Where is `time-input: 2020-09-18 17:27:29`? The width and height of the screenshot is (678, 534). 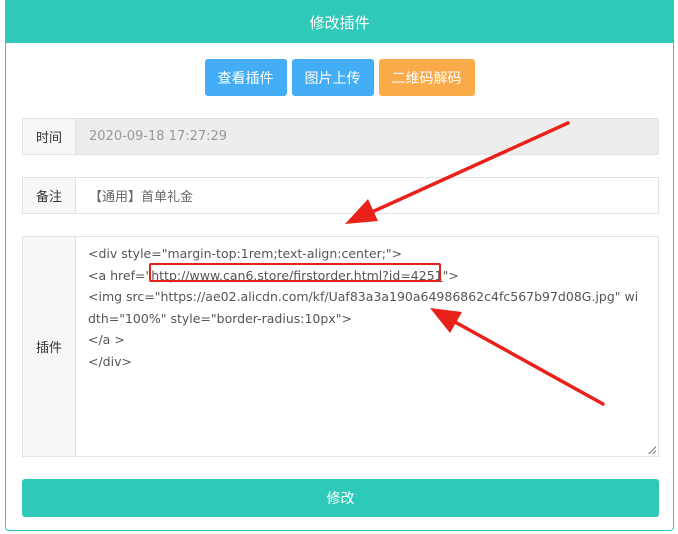 time-input: 2020-09-18 17:27:29 is located at coordinates (367, 136).